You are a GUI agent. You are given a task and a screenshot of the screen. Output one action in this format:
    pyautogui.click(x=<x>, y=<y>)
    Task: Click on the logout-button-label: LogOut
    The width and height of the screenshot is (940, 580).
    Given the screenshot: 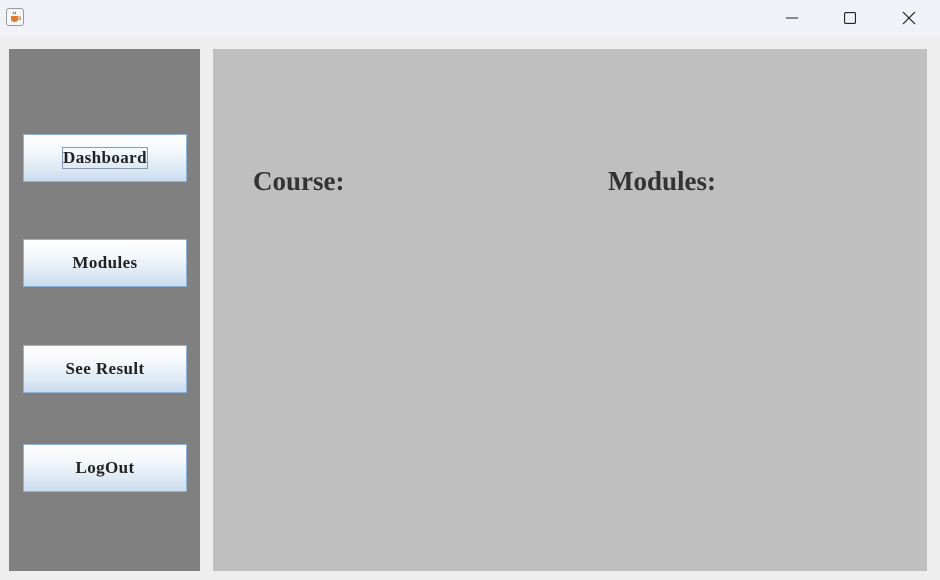 What is the action you would take?
    pyautogui.click(x=105, y=467)
    